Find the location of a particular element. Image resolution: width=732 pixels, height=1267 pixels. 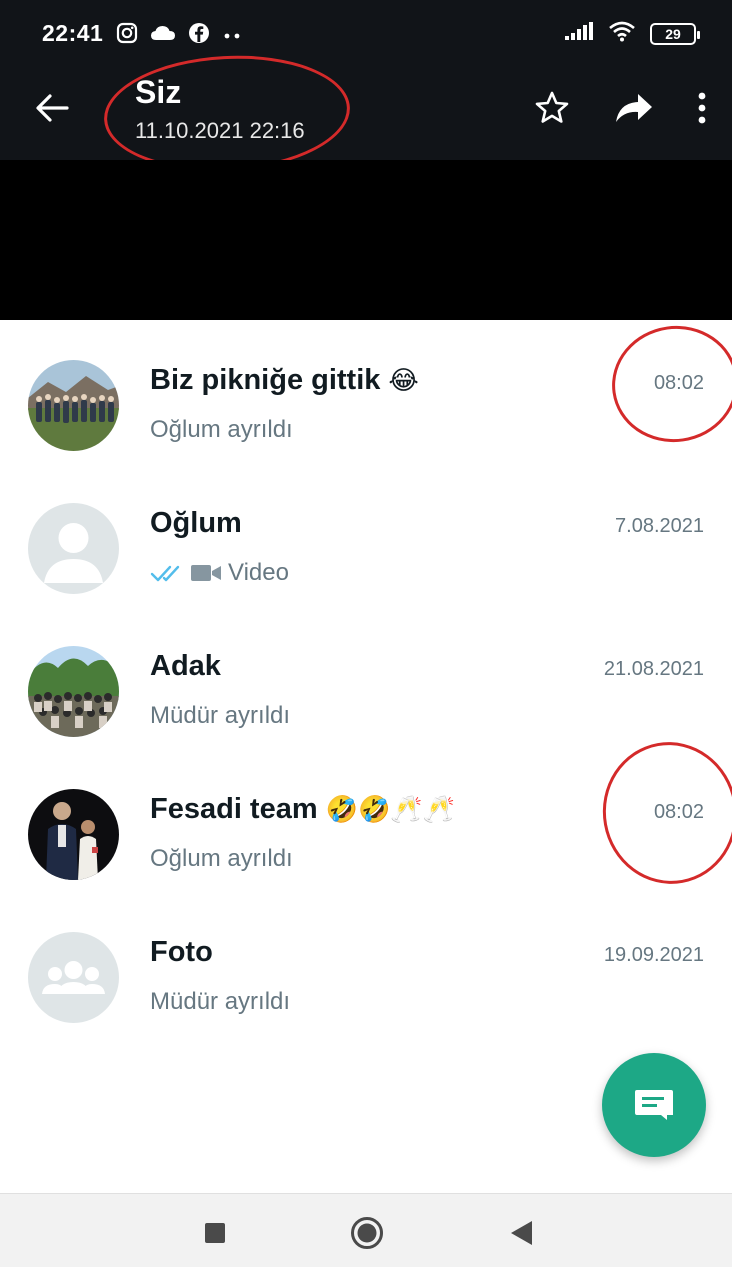

triangle-back-icon is located at coordinates (521, 1233).